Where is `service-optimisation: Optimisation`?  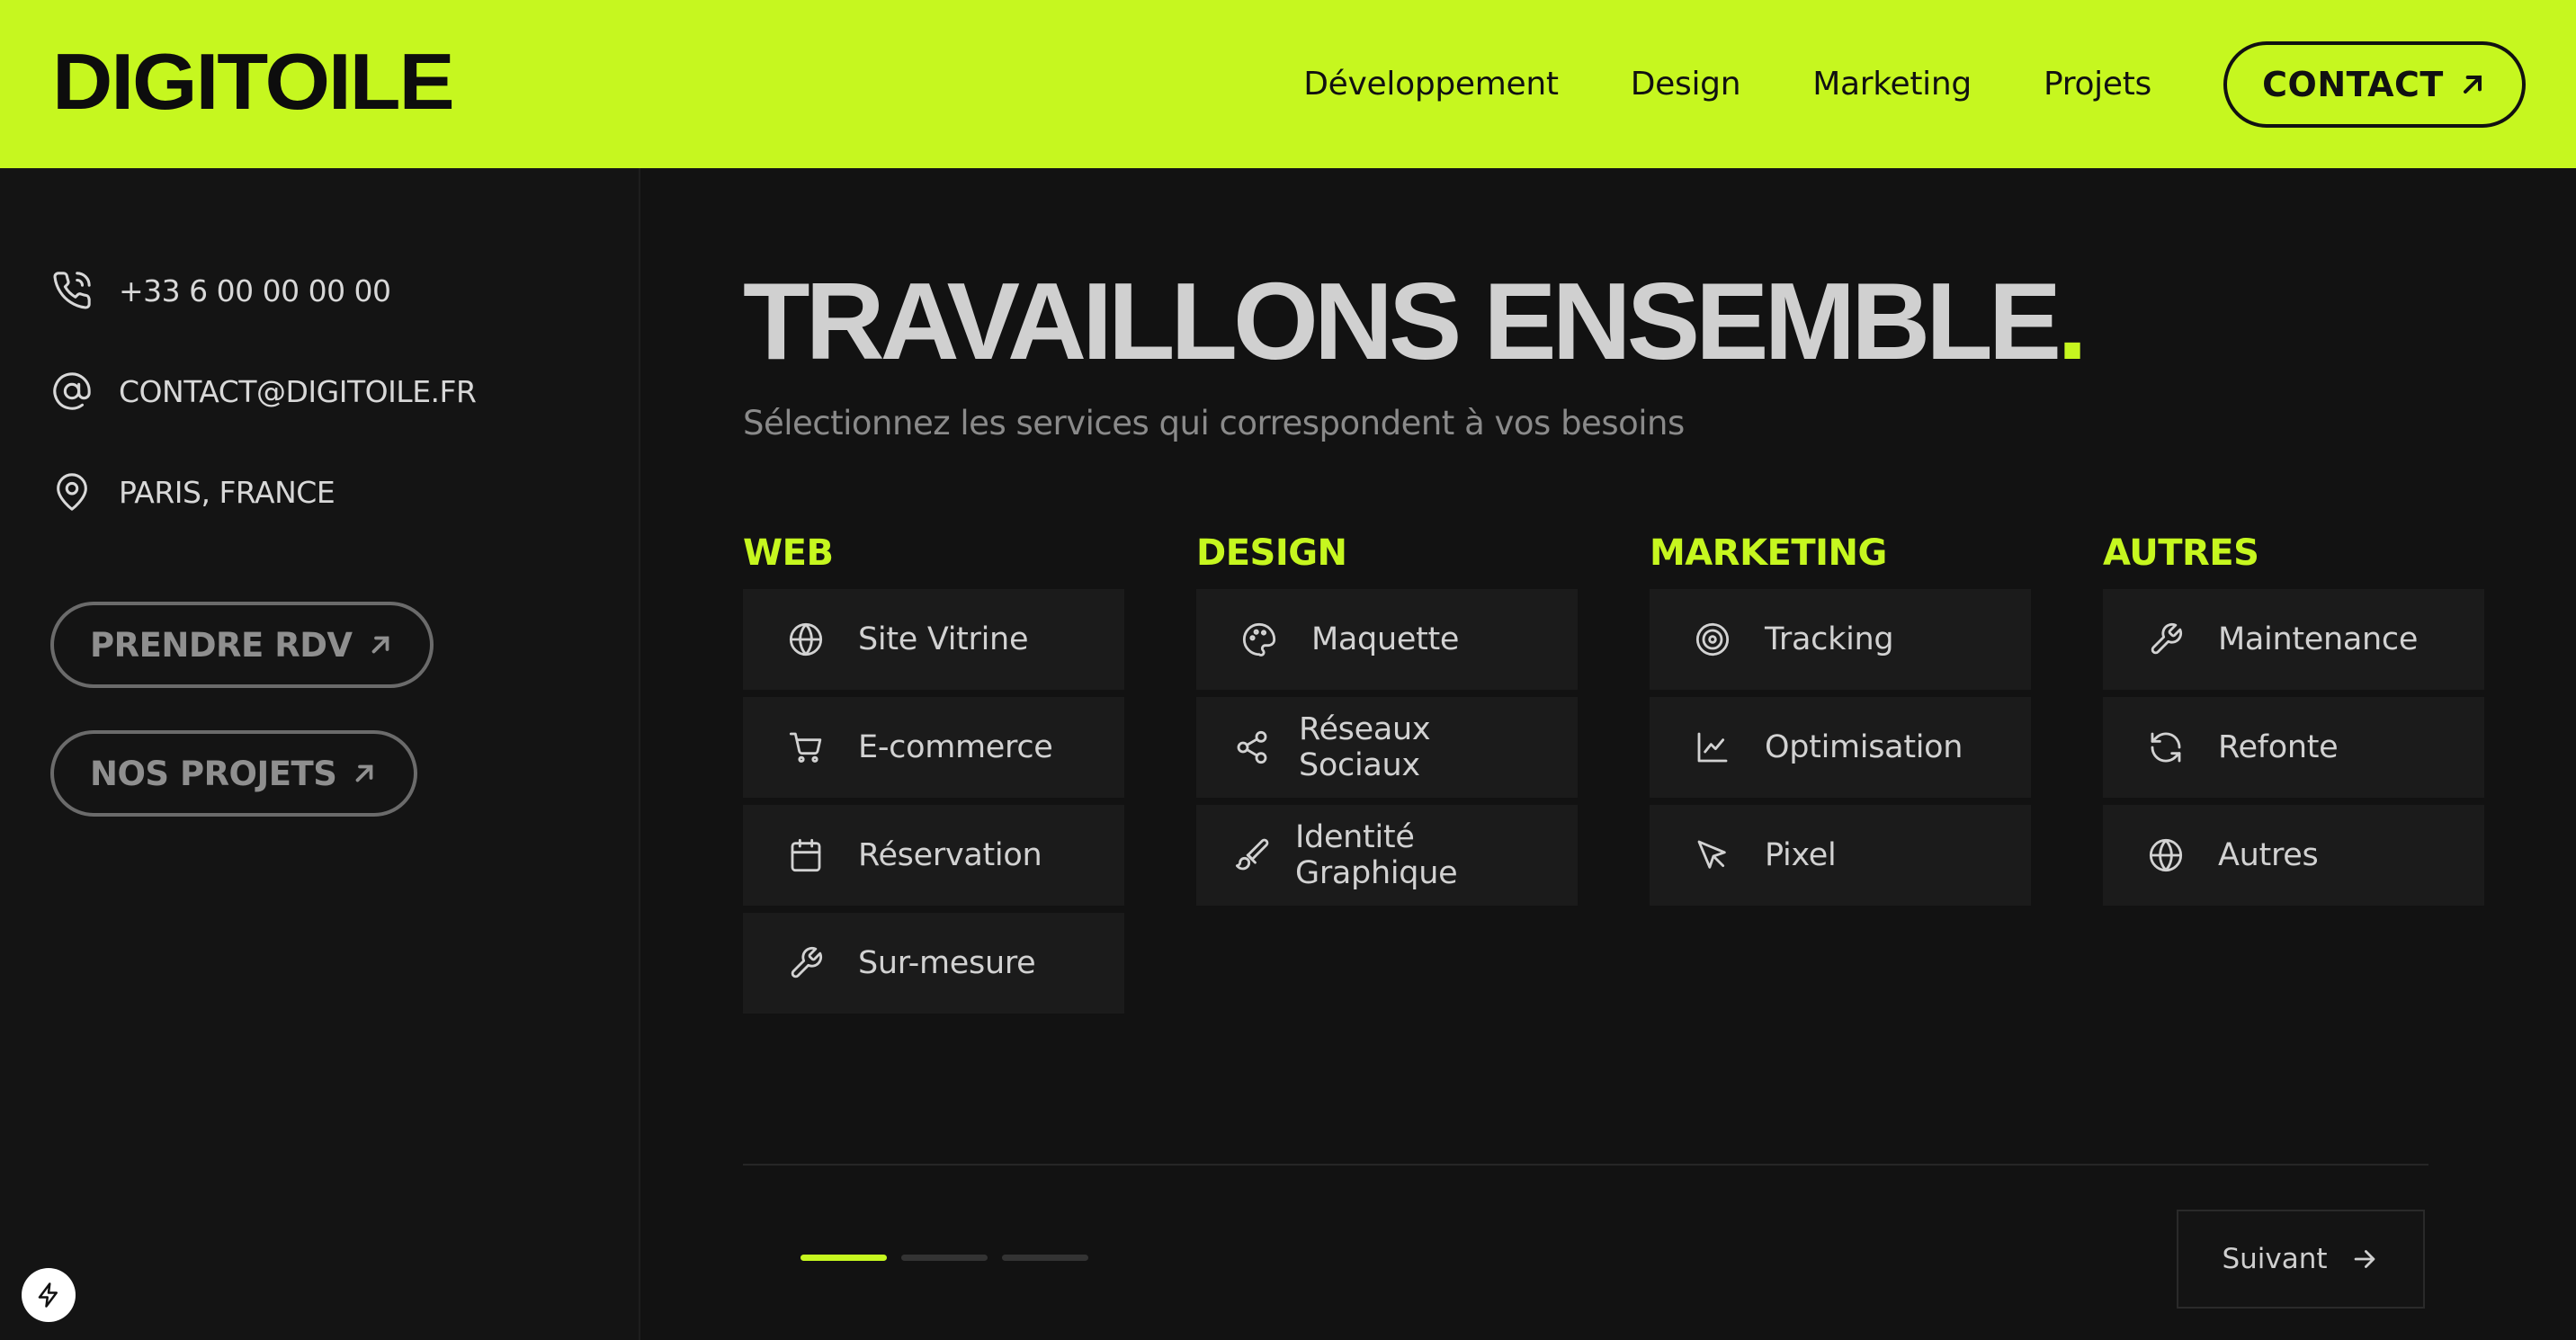 service-optimisation: Optimisation is located at coordinates (1840, 747).